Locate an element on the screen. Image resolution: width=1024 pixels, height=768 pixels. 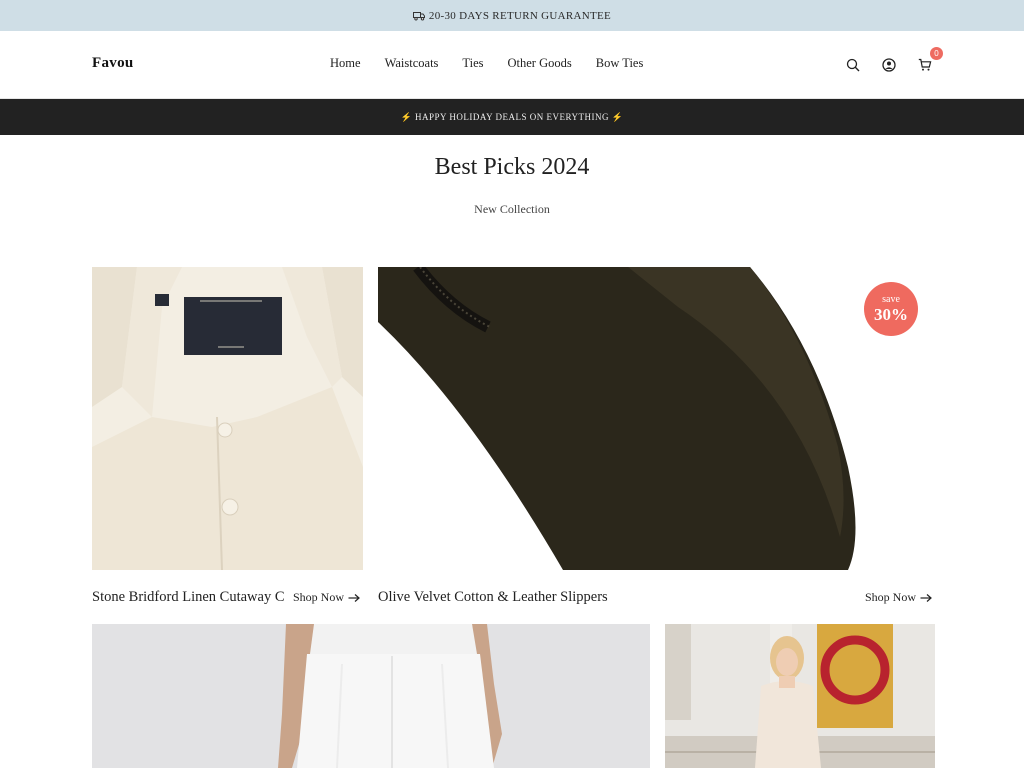
account-icon is located at coordinates (889, 65).